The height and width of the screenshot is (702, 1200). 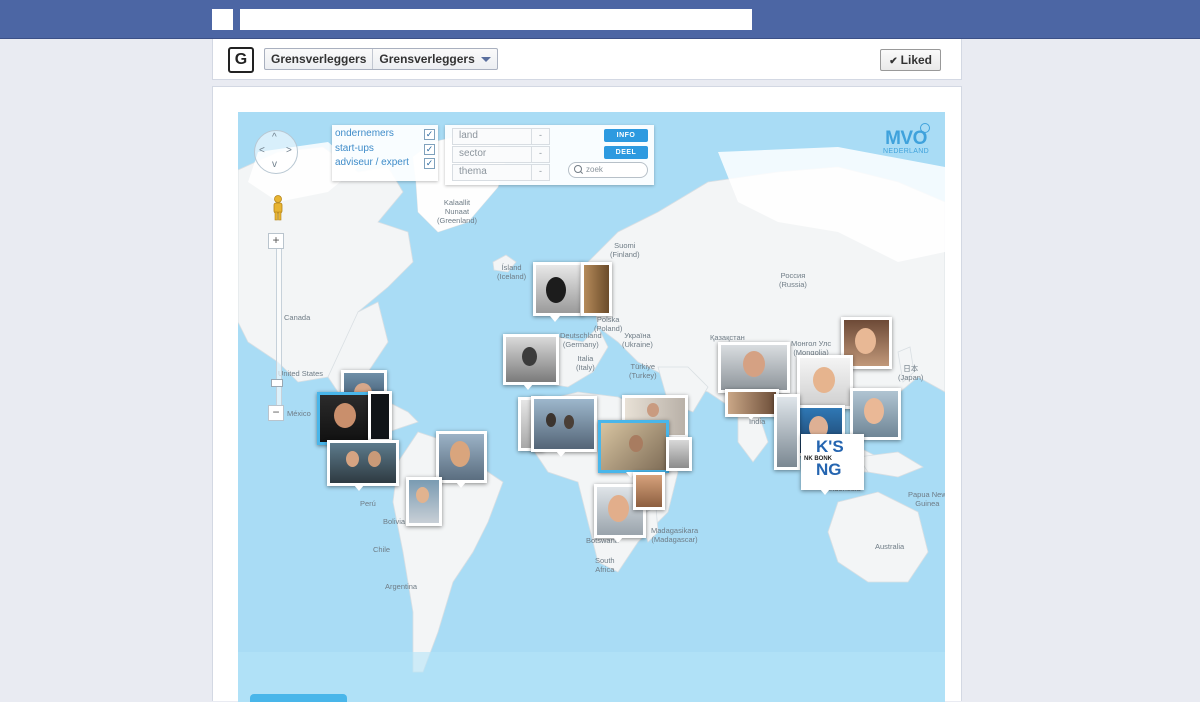 What do you see at coordinates (818, 459) in the screenshot?
I see `tile-text-small: NK BONK` at bounding box center [818, 459].